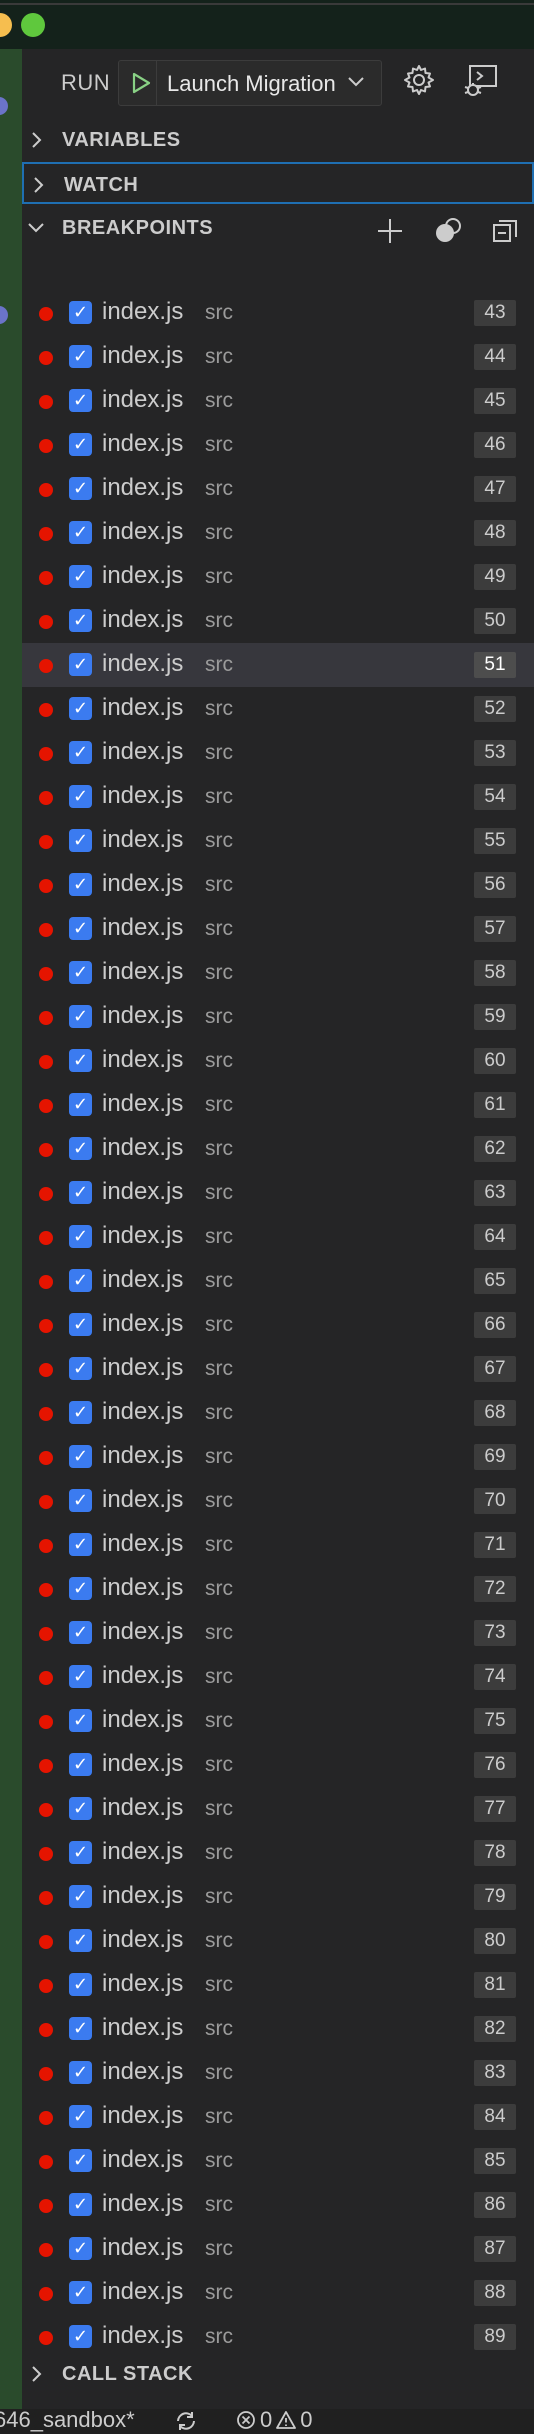 Image resolution: width=534 pixels, height=2434 pixels. I want to click on breakpoint-row: ✓ index.js src 70, so click(278, 1501).